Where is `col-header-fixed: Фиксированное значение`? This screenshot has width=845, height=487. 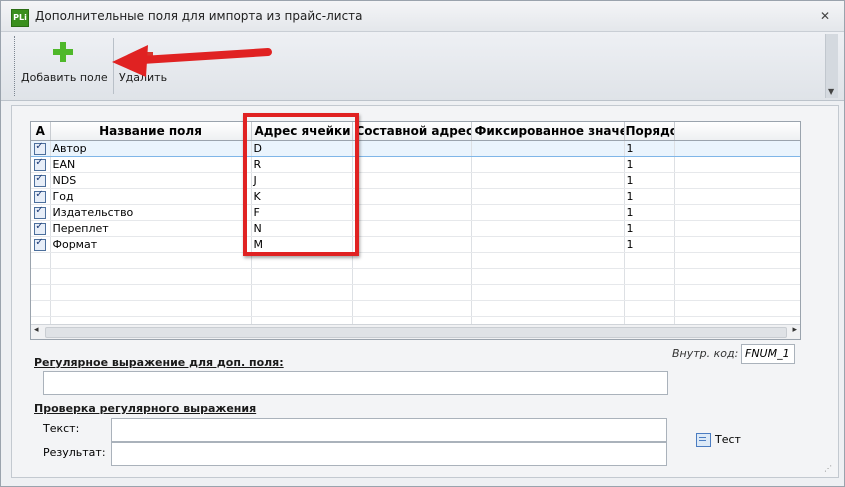
col-header-fixed: Фиксированное значение is located at coordinates (548, 131).